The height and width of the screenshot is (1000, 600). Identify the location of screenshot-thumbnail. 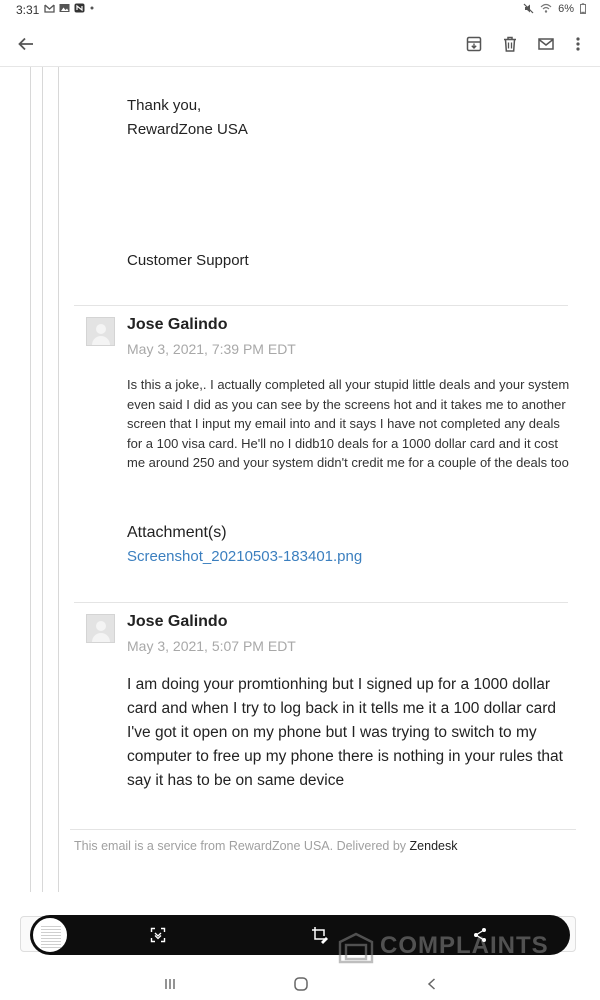
(50, 935).